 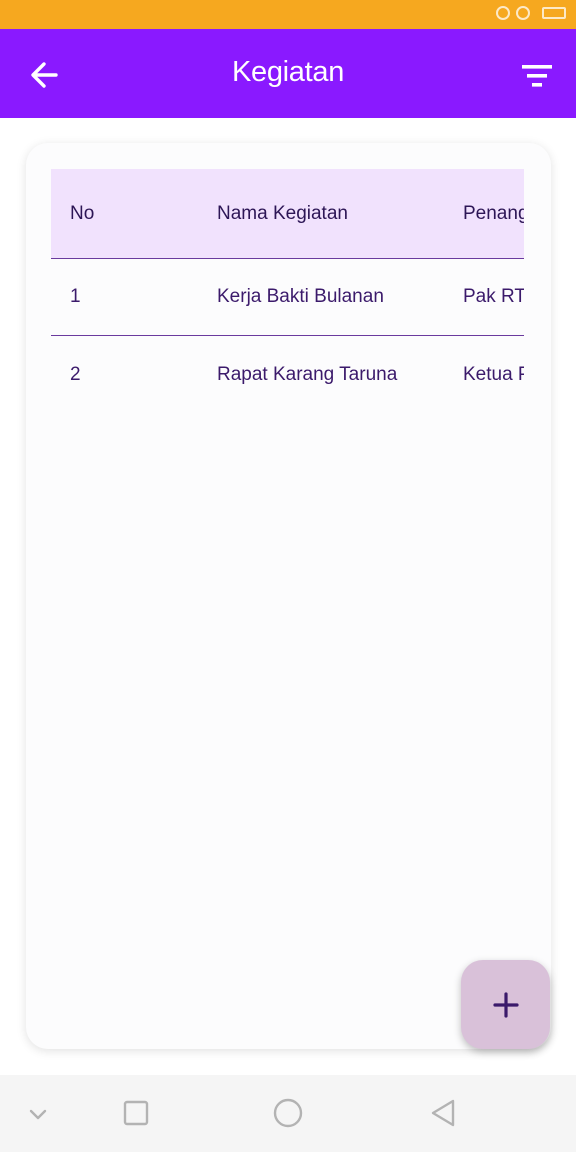 I want to click on triangle-back-icon, so click(x=443, y=1113).